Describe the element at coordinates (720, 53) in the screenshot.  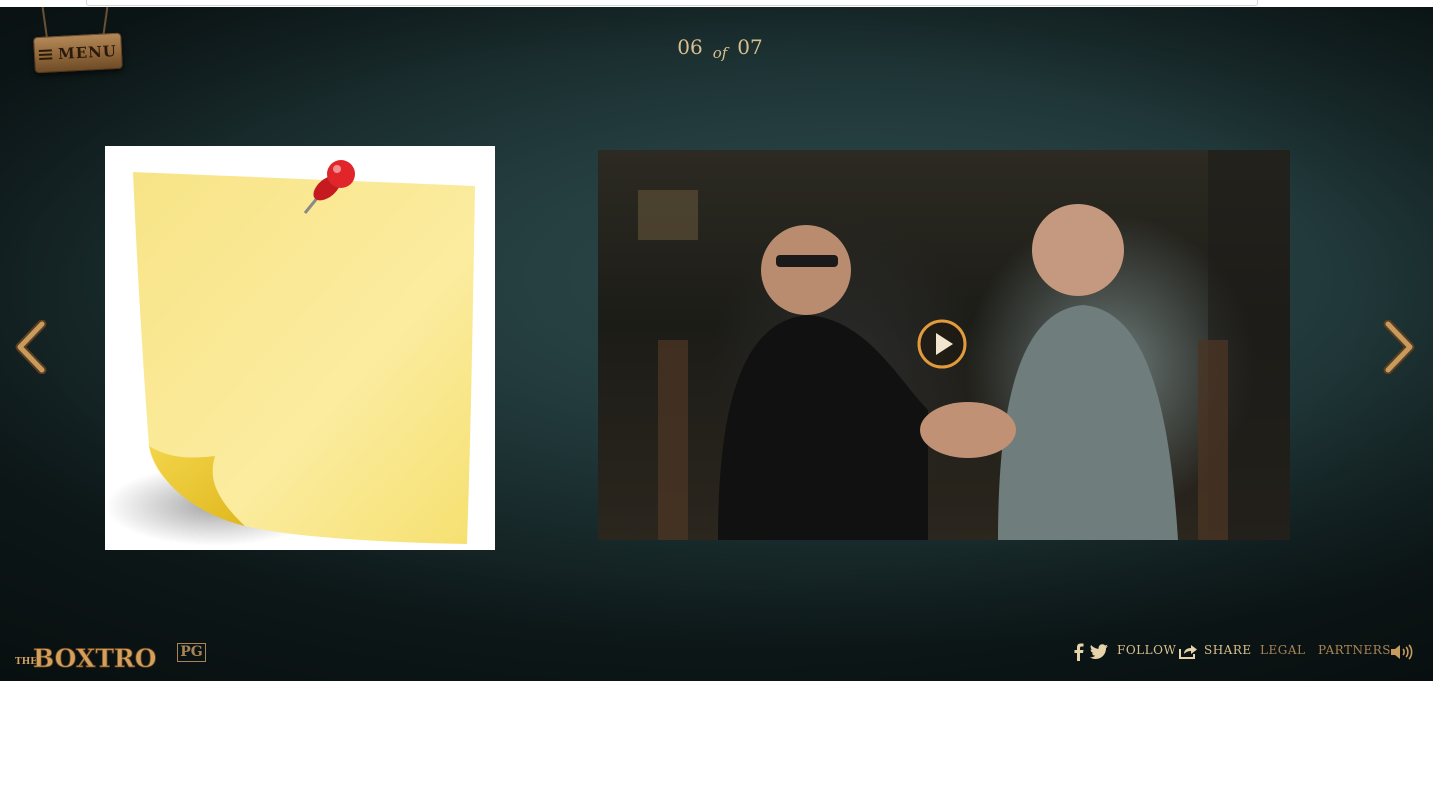
I see `counter-separator: of` at that location.